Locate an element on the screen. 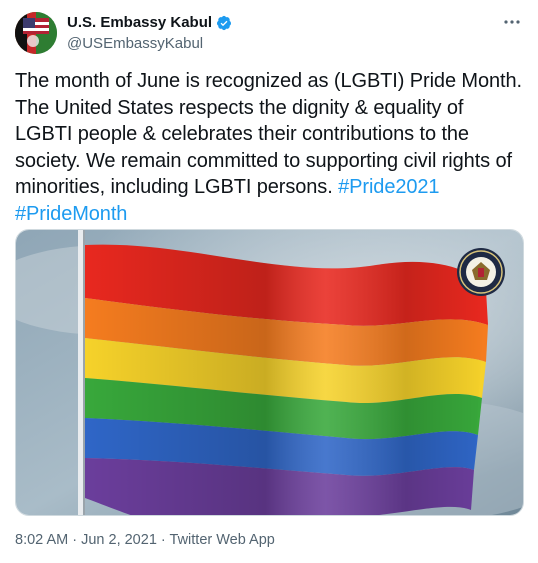 The height and width of the screenshot is (563, 538). author-display-name-row: U.S. Embassy Kabul is located at coordinates (149, 22).